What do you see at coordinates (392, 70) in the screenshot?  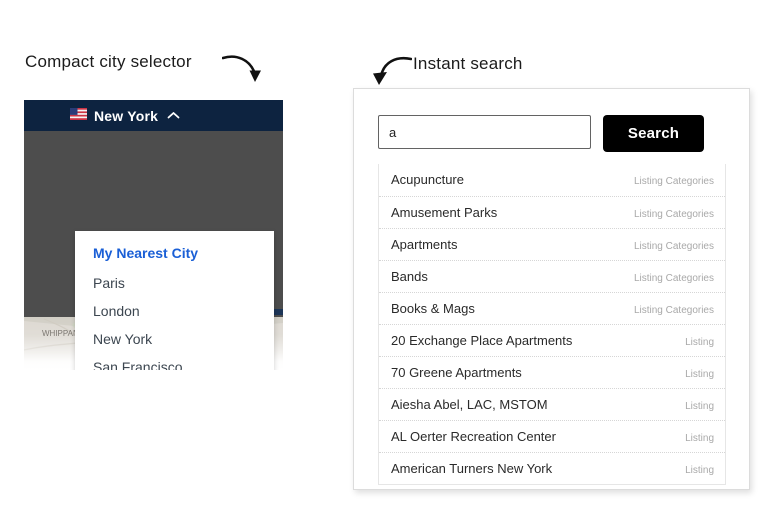 I see `annotation-arrow-down-left-icon` at bounding box center [392, 70].